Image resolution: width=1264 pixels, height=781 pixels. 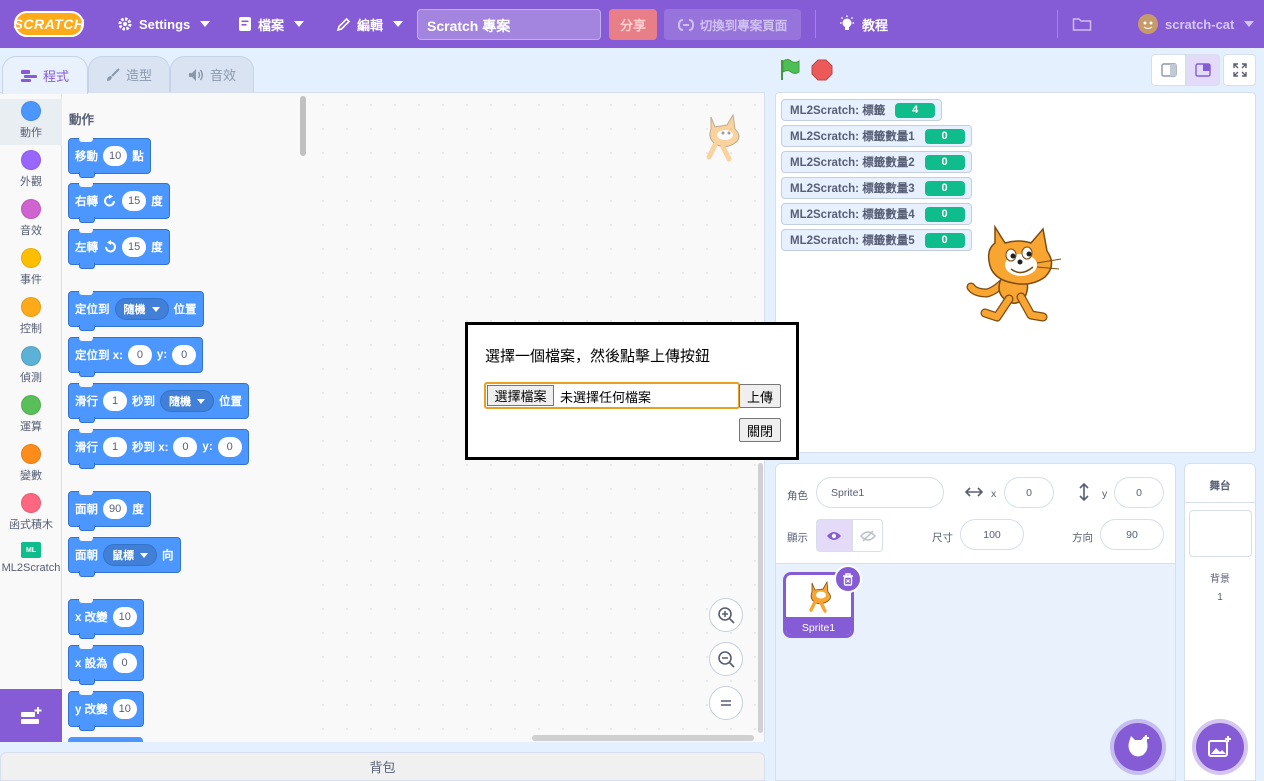 I want to click on monitor-label-count-1: ML2Scratch: 標籤數量1 0, so click(x=876, y=136).